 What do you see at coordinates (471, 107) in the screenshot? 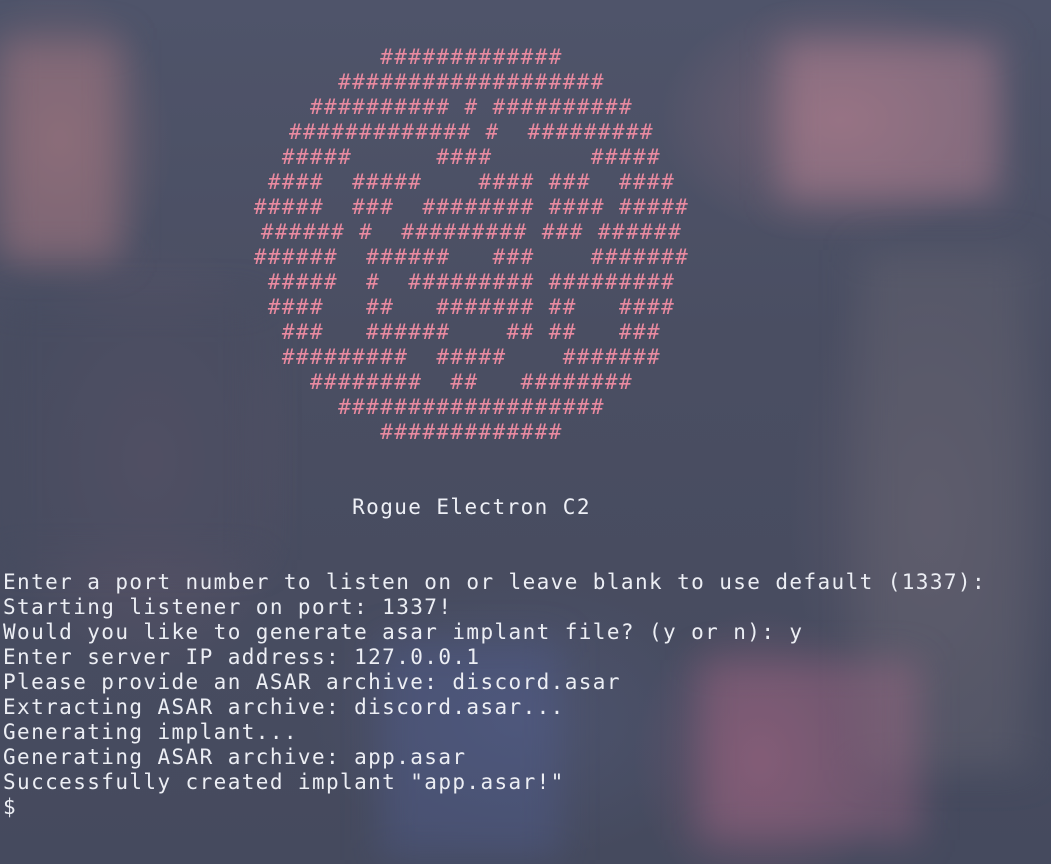
I see `ascii-logo-line: ########## # ##########` at bounding box center [471, 107].